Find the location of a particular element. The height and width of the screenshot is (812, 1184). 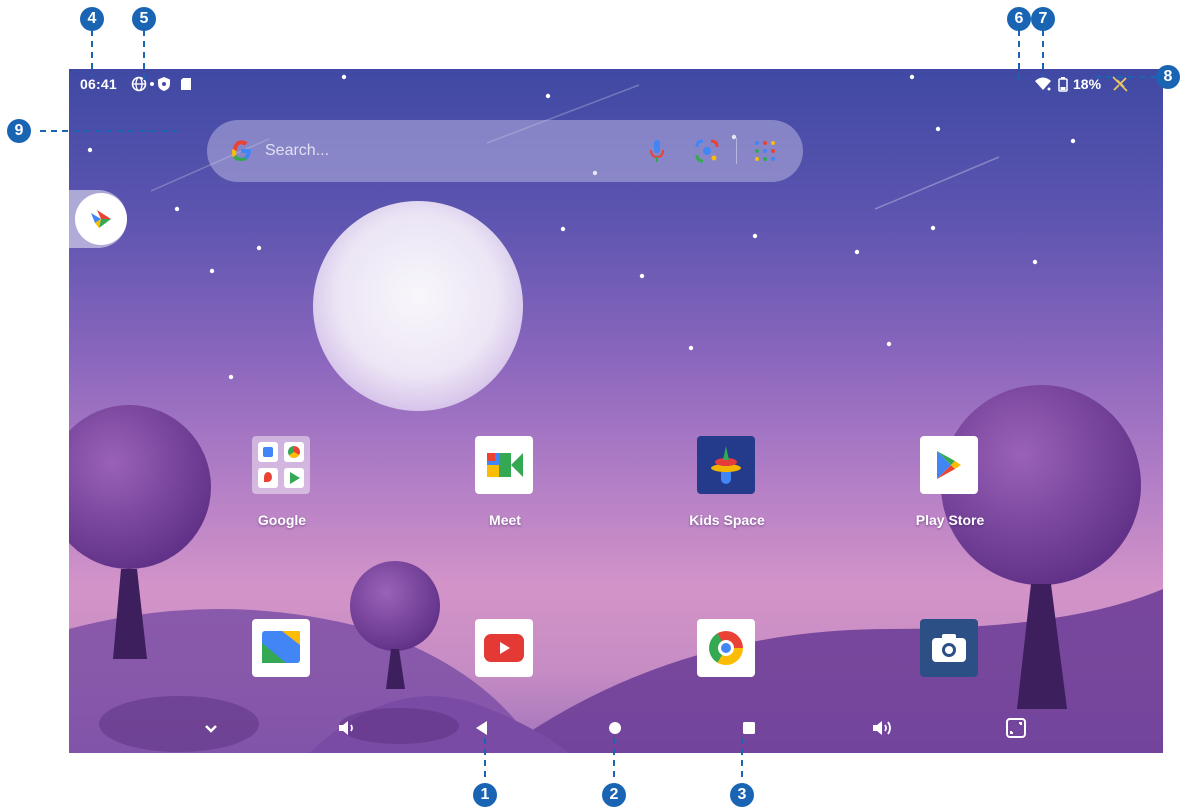

callout-1: 1 is located at coordinates (485, 795).